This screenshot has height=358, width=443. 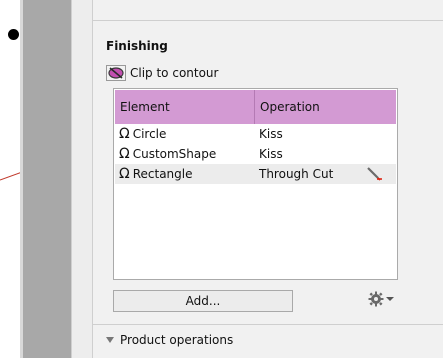 I want to click on panel-divider, so click(x=82, y=179).